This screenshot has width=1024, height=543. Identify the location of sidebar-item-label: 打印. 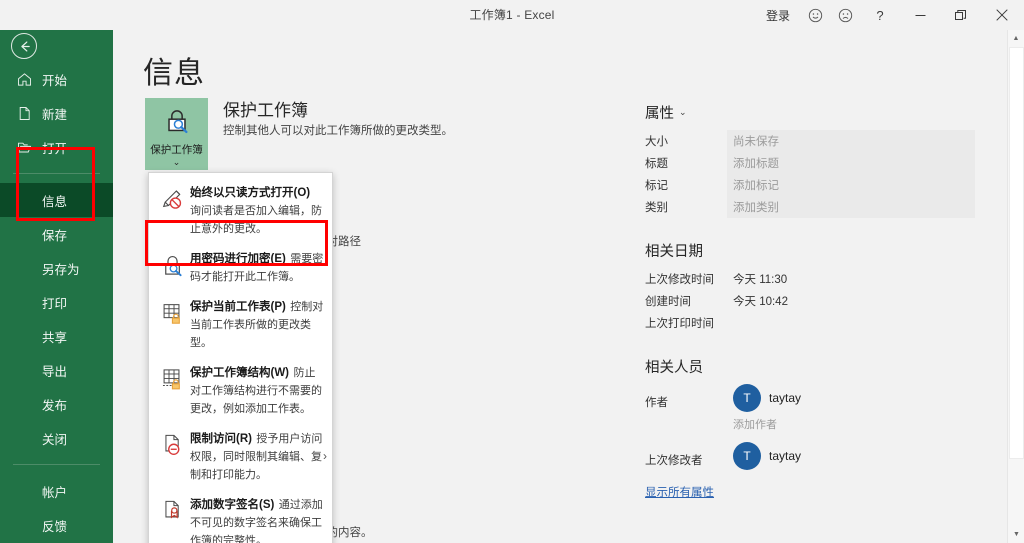
(55, 303).